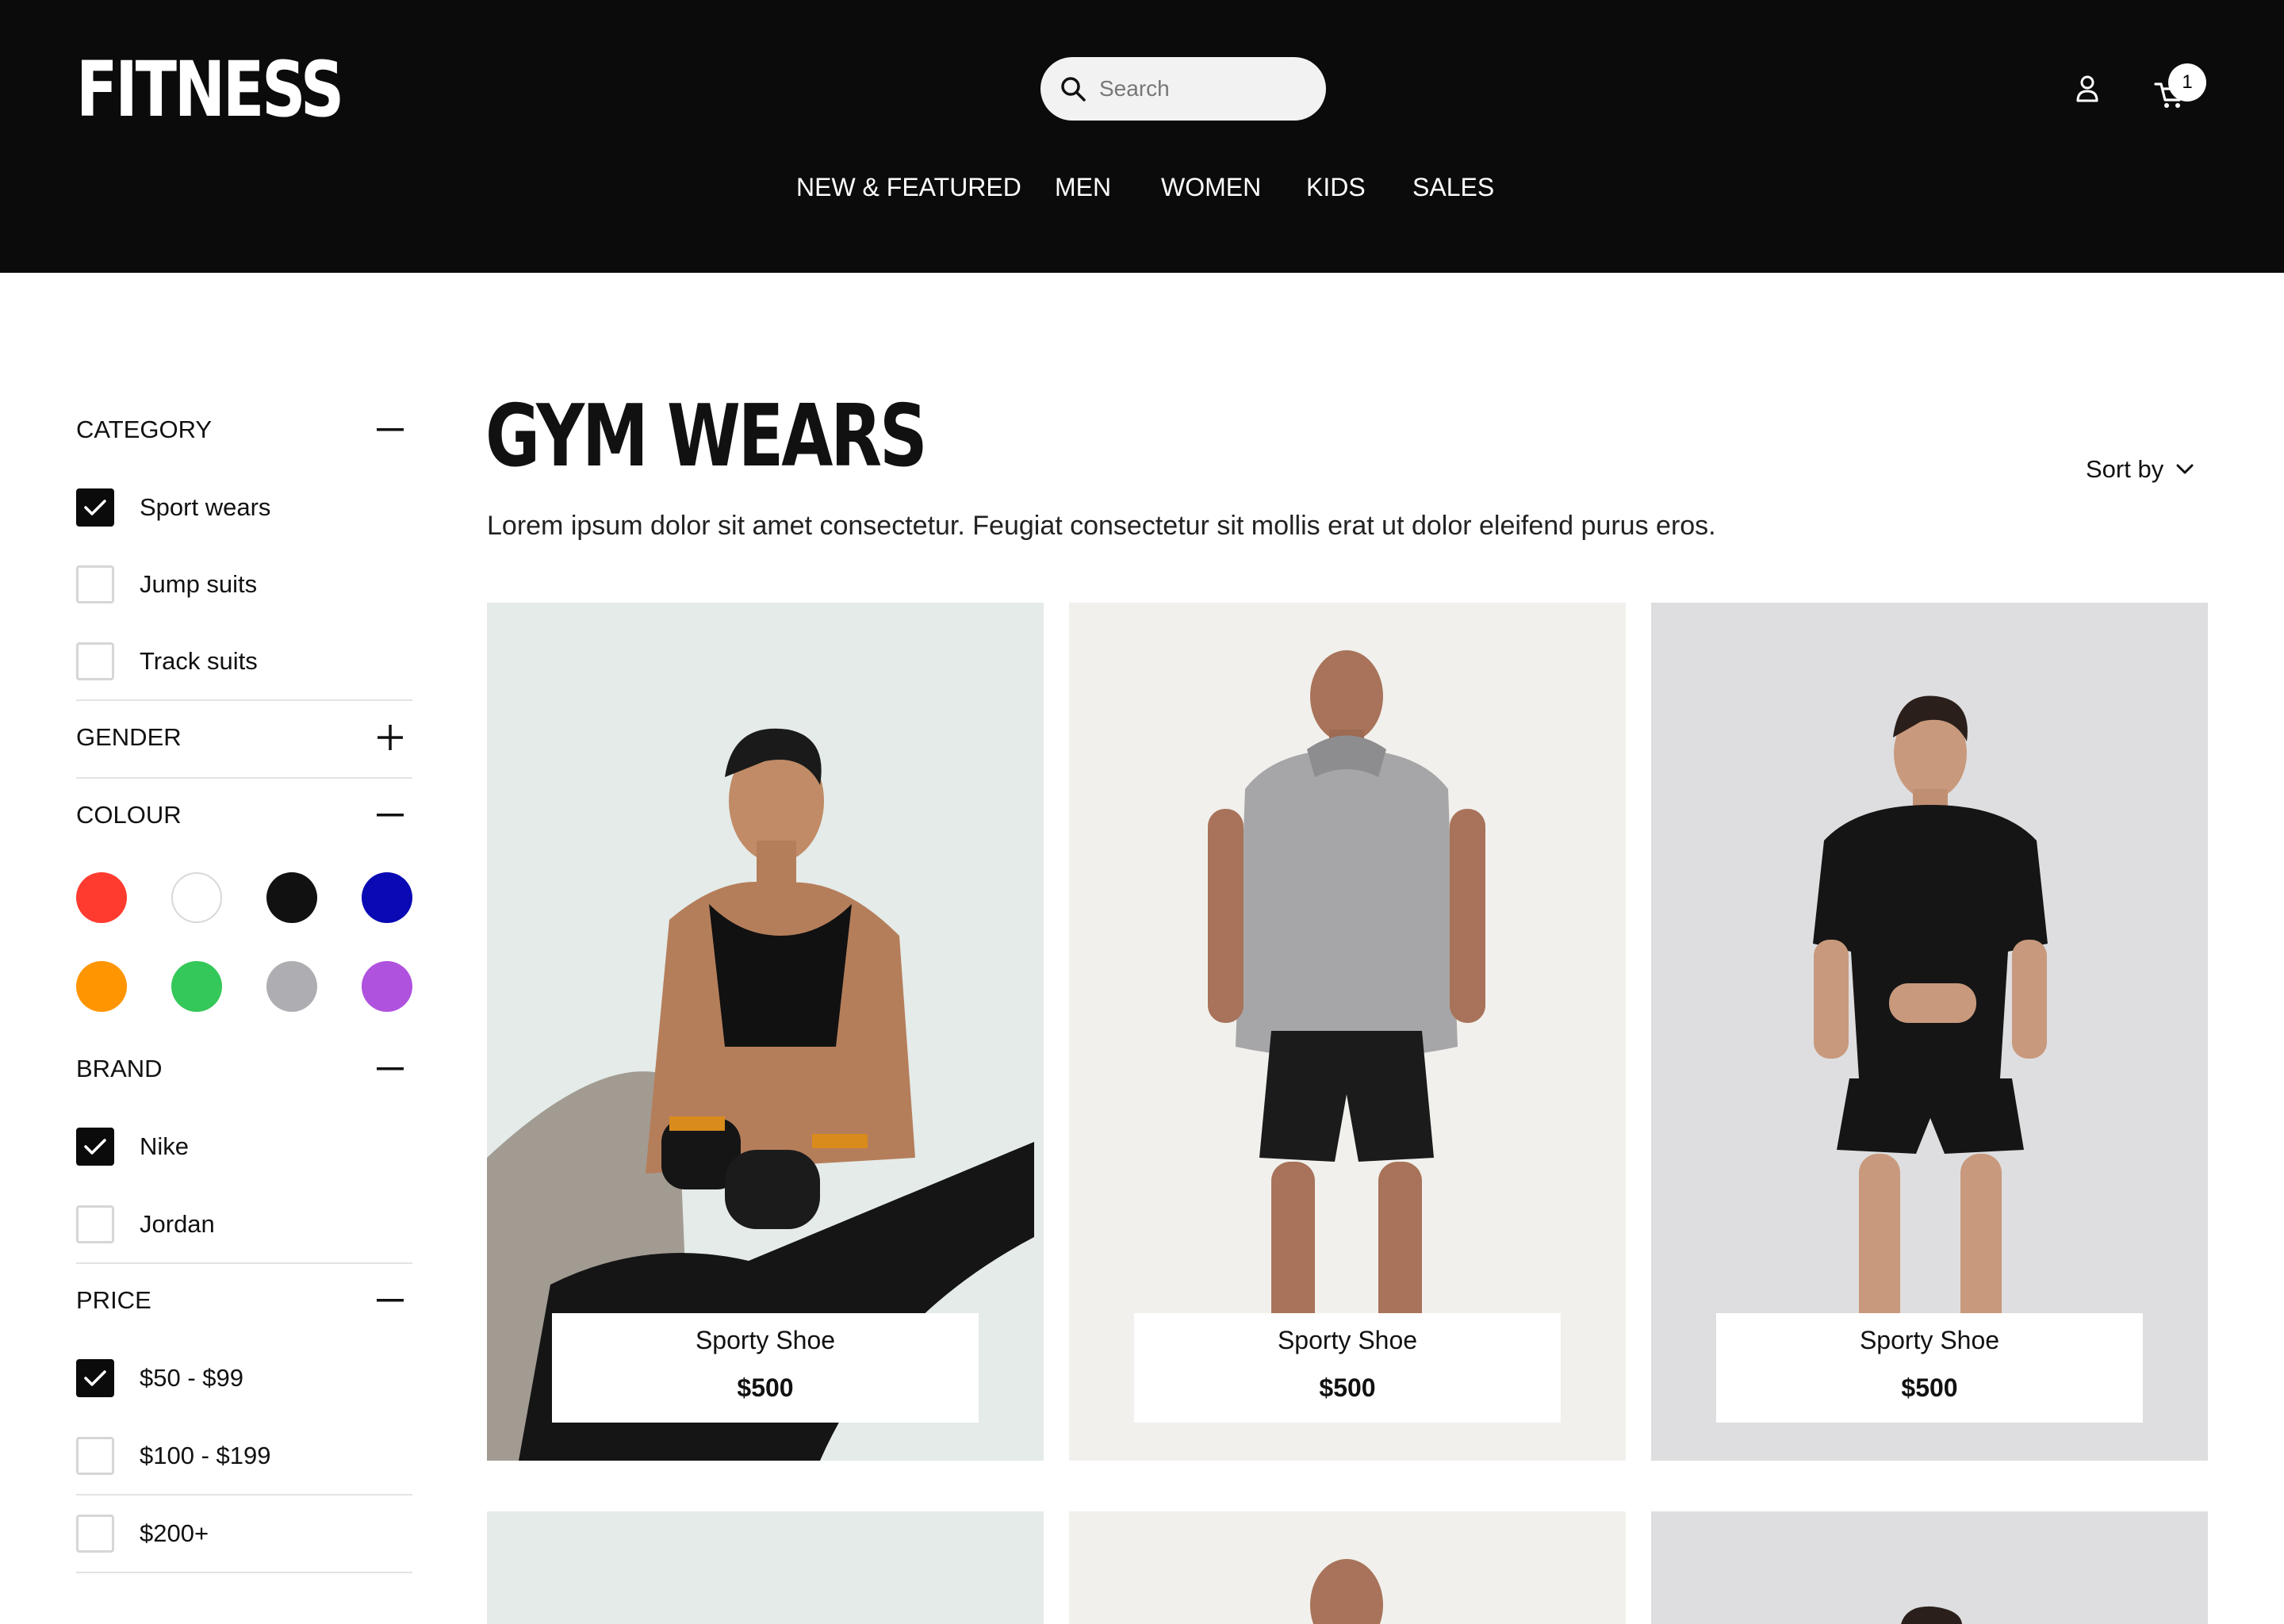 This screenshot has width=2284, height=1624. I want to click on user-icon, so click(2087, 88).